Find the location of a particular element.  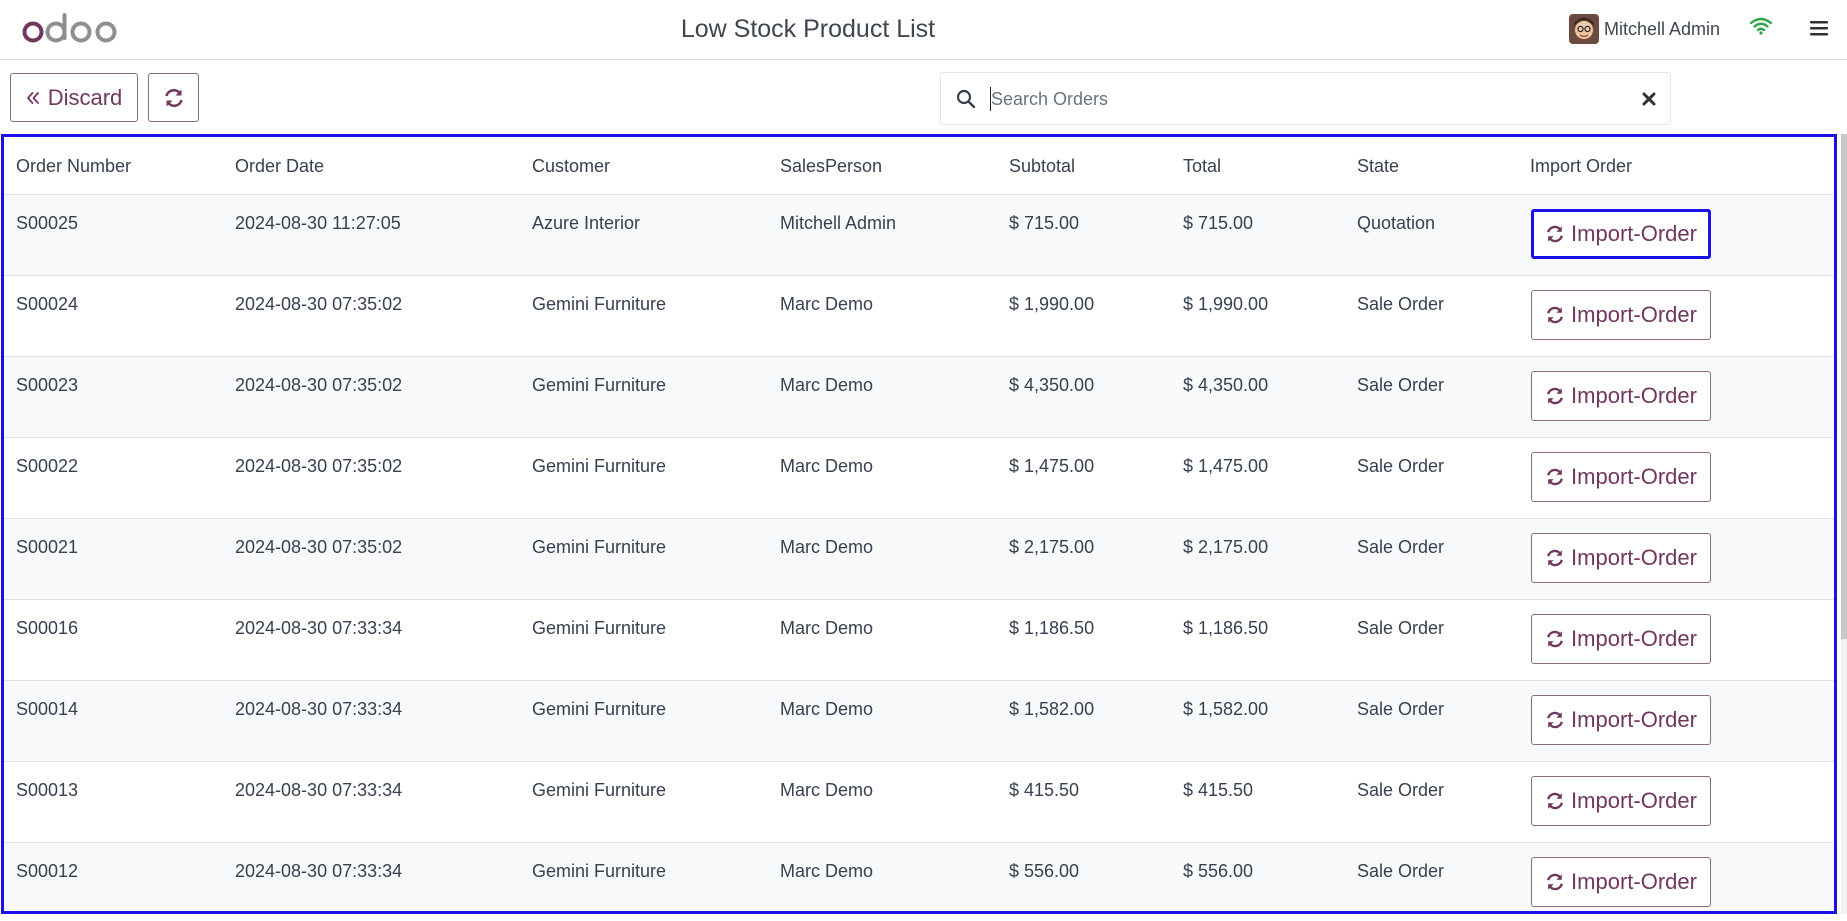

avatar is located at coordinates (1584, 29).